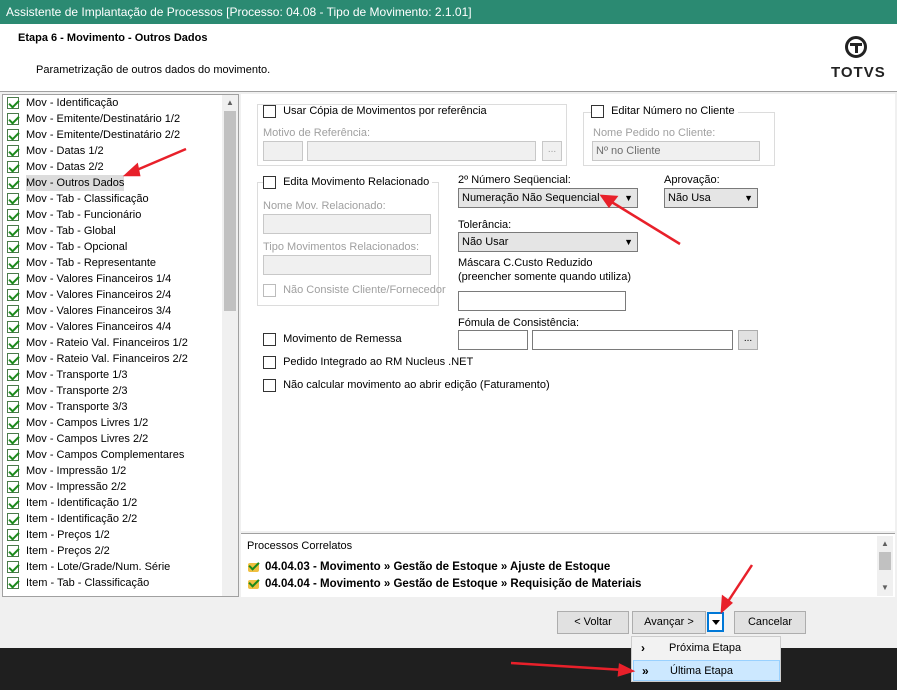 The height and width of the screenshot is (690, 897). What do you see at coordinates (77, 247) in the screenshot?
I see `step-item-label: Mov - Tab - Opcional` at bounding box center [77, 247].